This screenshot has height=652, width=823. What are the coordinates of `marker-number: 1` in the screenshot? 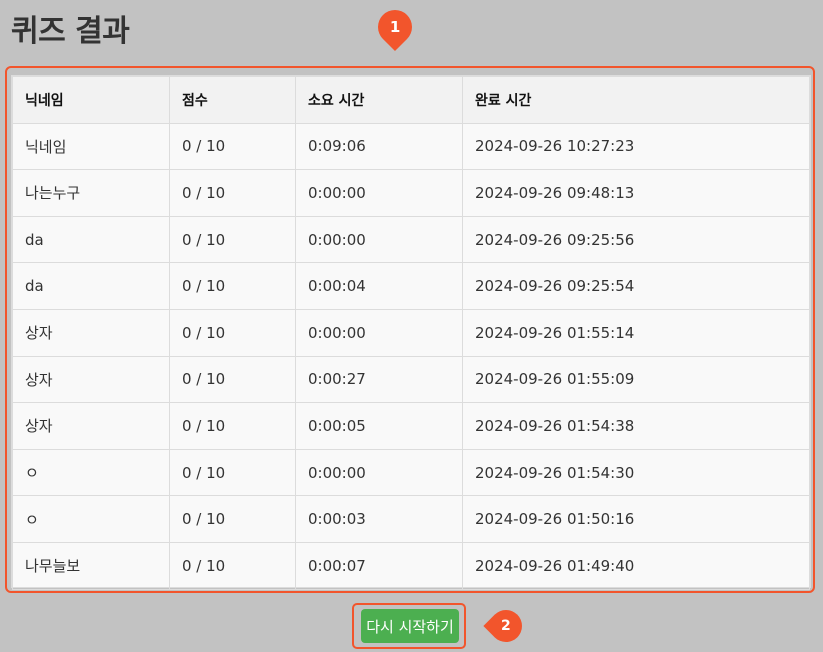 It's located at (395, 27).